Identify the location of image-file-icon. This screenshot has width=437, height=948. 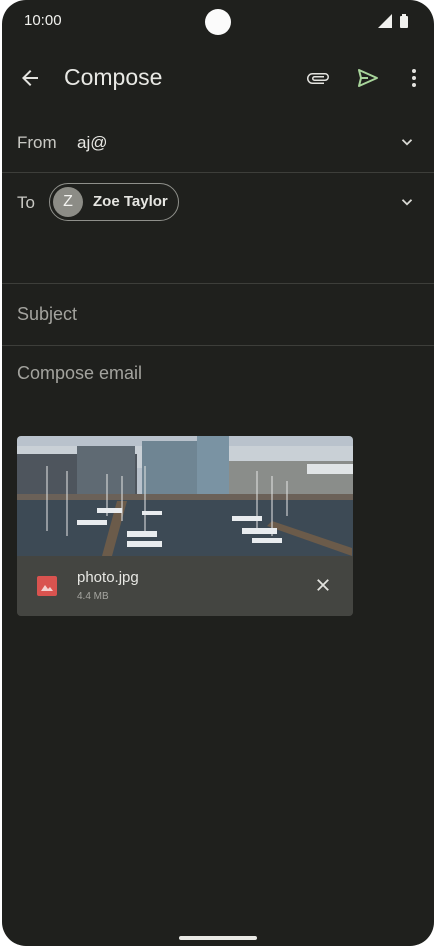
(47, 586).